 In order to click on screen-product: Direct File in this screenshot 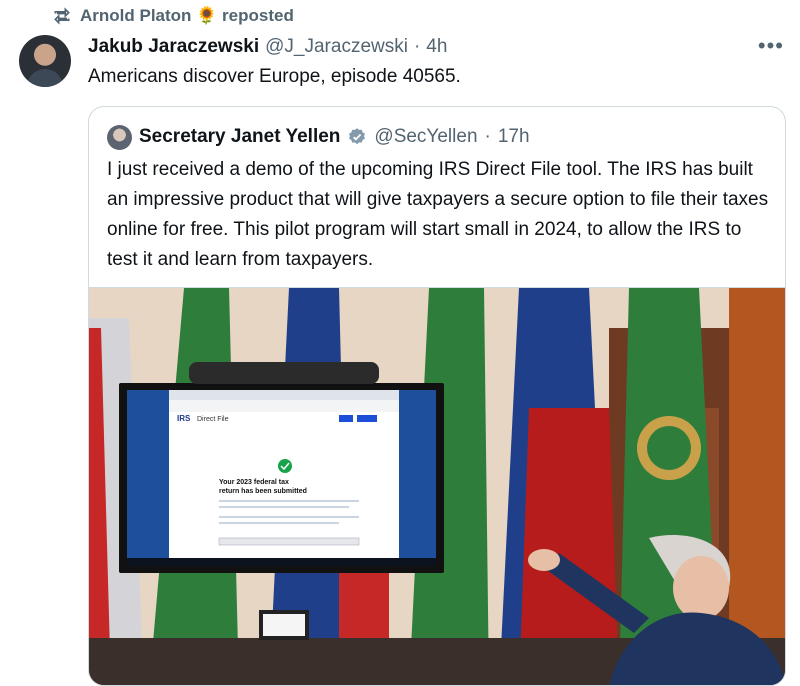, I will do `click(213, 419)`.